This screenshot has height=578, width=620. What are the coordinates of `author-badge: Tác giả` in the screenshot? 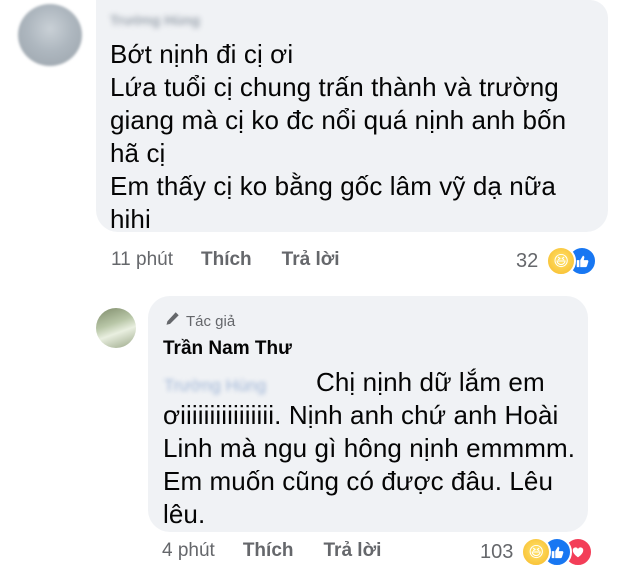 It's located at (199, 321).